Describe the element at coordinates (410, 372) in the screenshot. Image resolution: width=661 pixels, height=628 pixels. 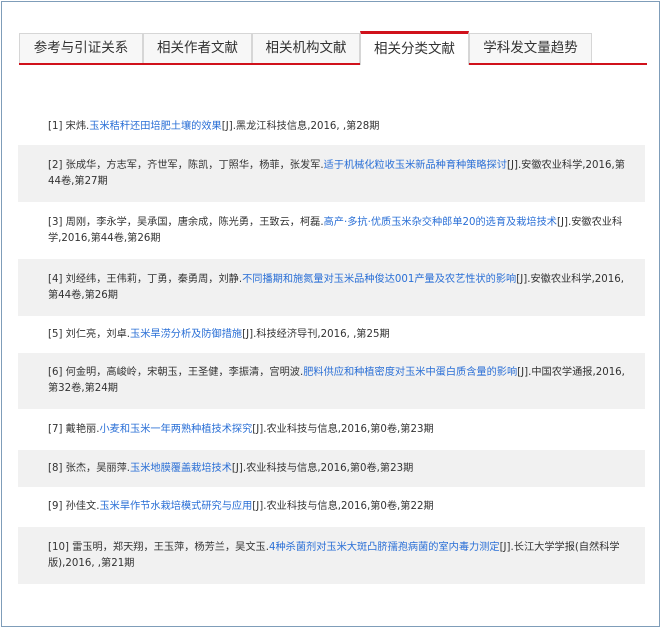
I see `ref-title-link: 肥料供应和种植密度对玉米中蛋白质含量的影响` at that location.